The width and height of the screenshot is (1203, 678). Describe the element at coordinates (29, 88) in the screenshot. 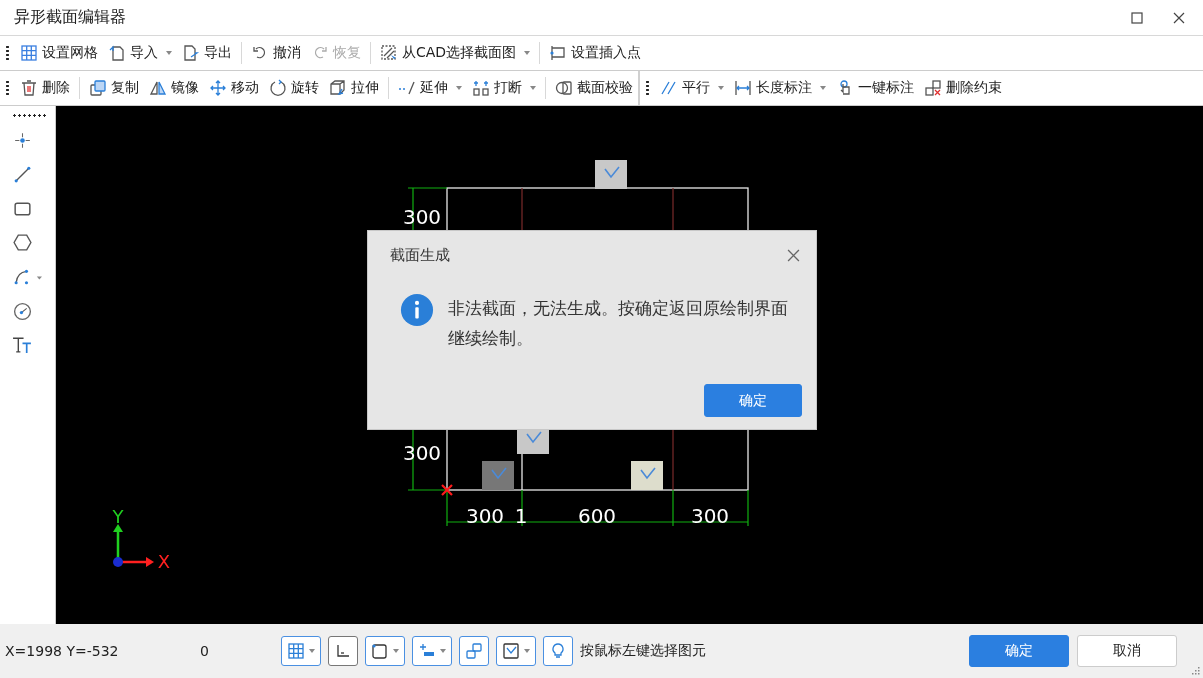

I see `trash-icon` at that location.